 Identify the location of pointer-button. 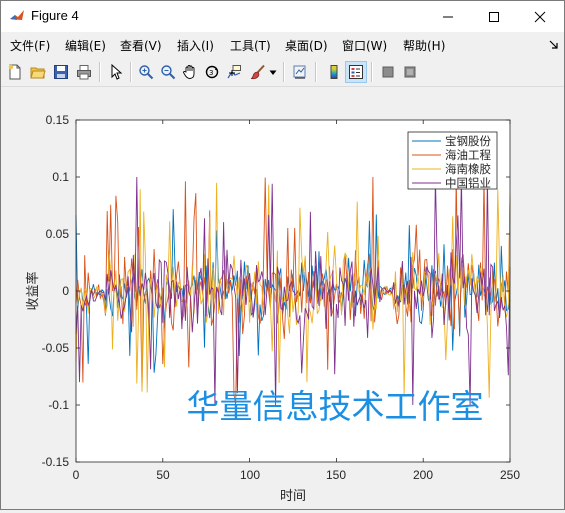
(116, 72).